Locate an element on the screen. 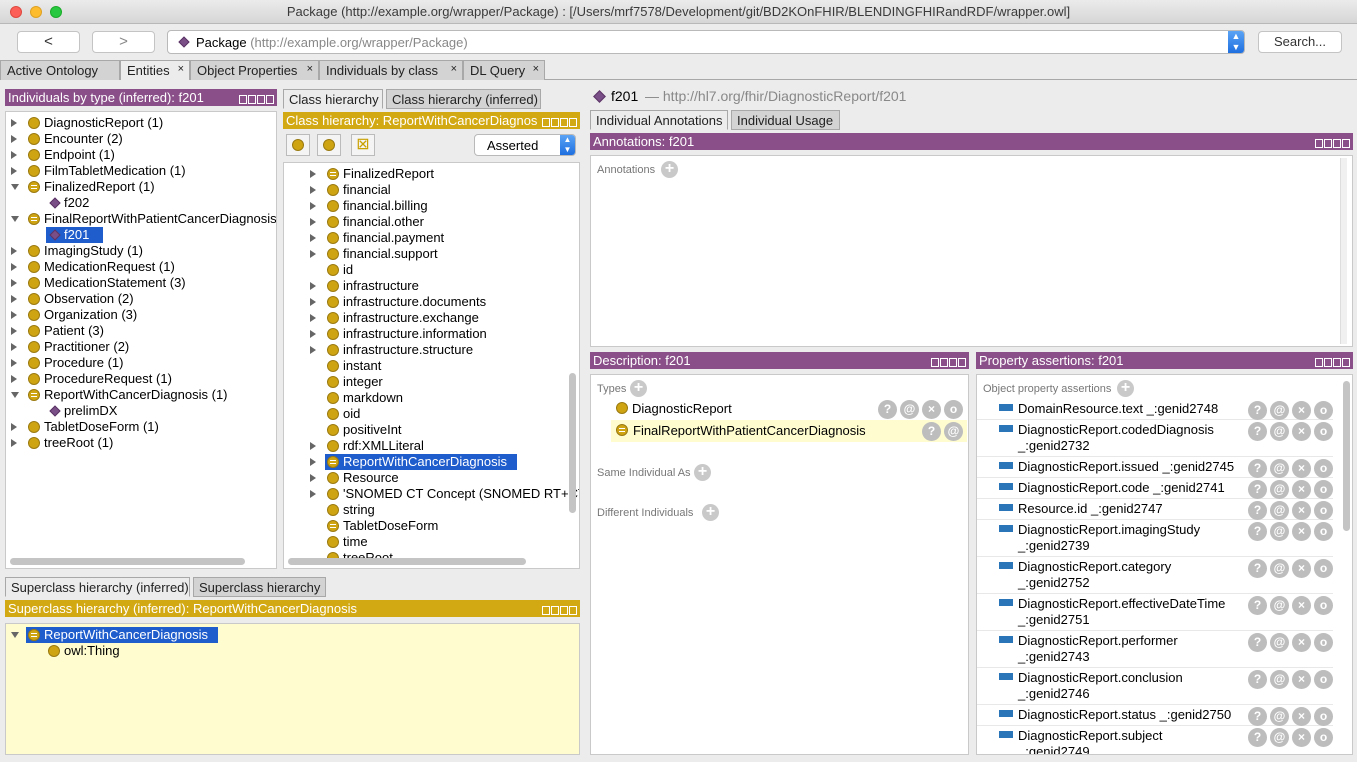 The image size is (1357, 762). class-row: ReportWithCancerDiagnosis is located at coordinates (424, 462).